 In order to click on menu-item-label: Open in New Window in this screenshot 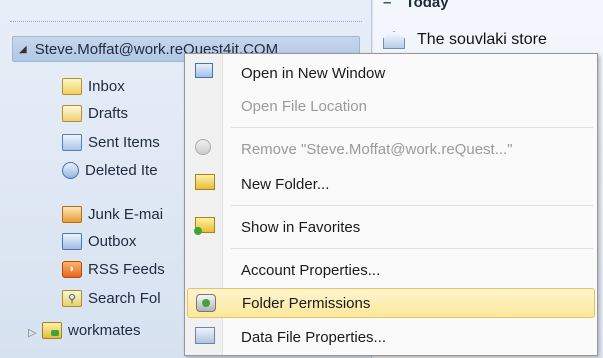, I will do `click(313, 73)`.